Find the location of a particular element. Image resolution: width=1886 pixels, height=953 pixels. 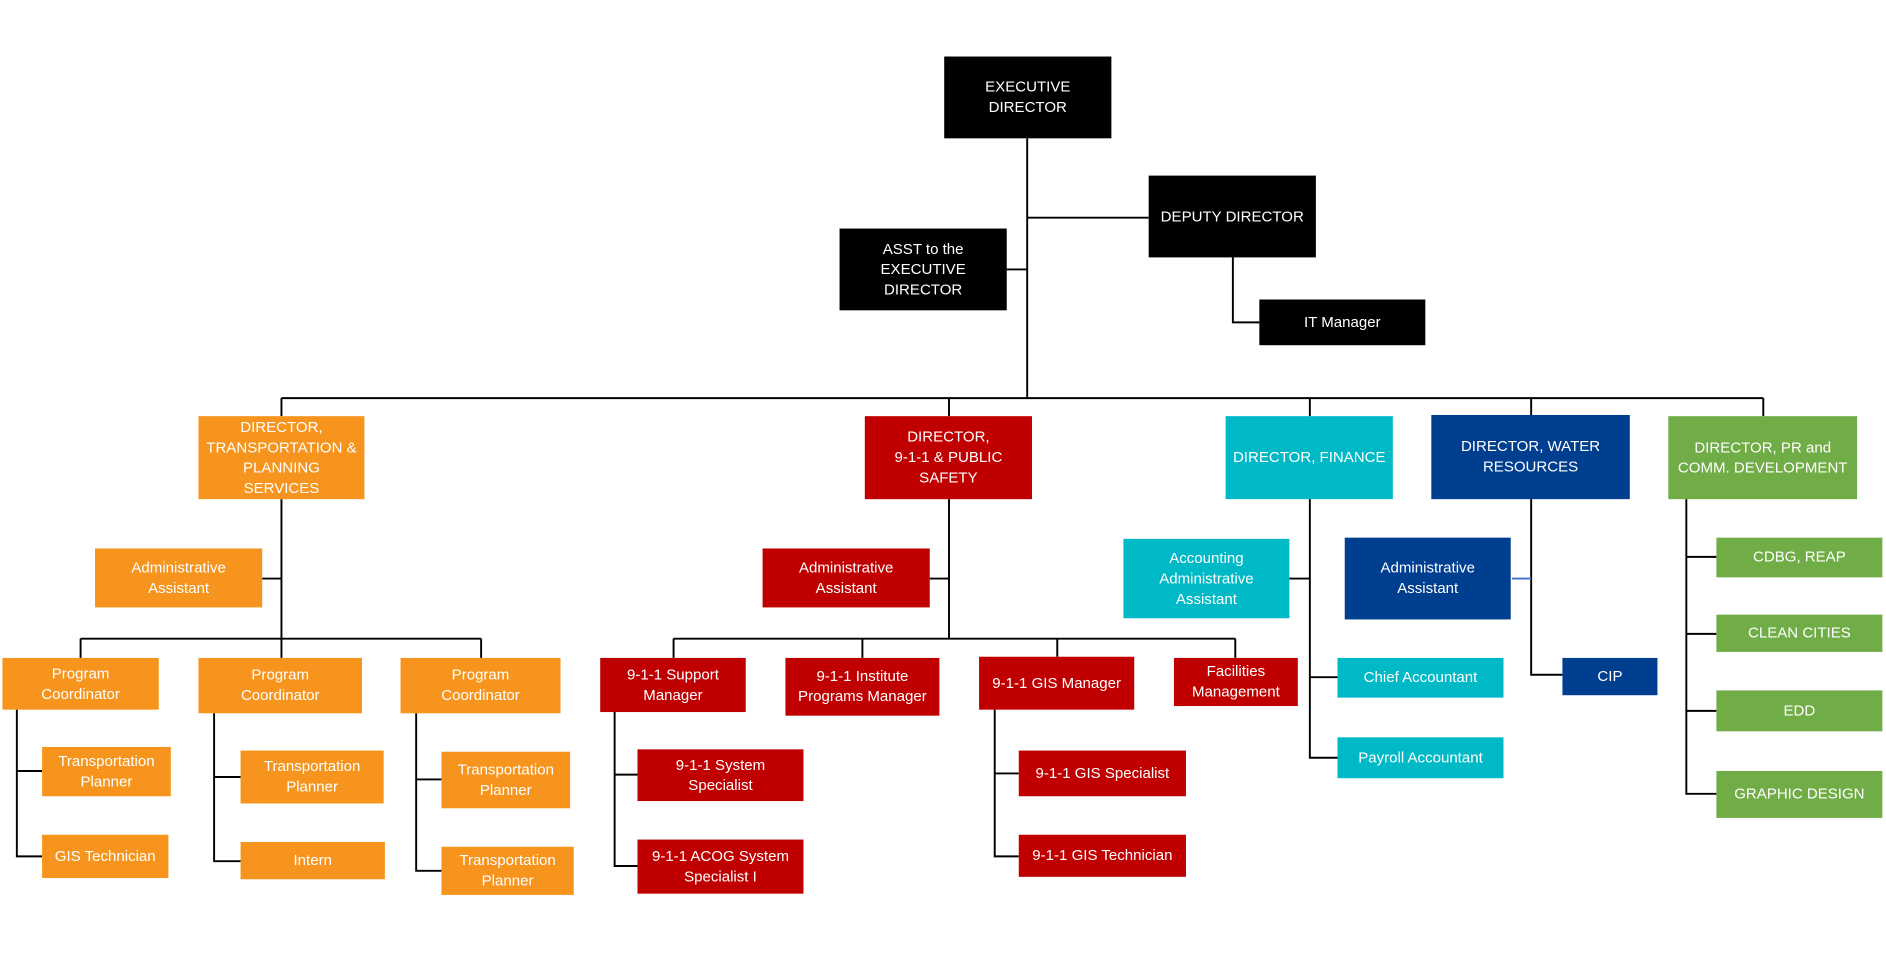

node-gis-mgr: 9-1-1 GIS Manager is located at coordinates (1057, 683).